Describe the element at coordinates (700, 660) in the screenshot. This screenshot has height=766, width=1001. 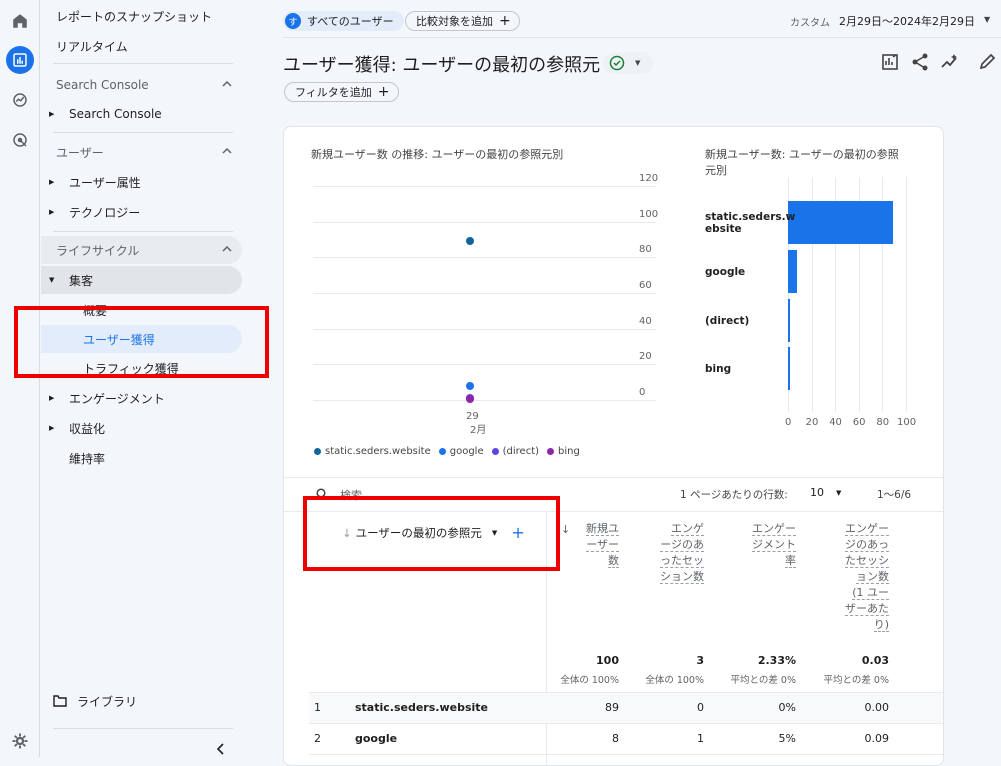
I see `total-engaged-sessions: 3` at that location.